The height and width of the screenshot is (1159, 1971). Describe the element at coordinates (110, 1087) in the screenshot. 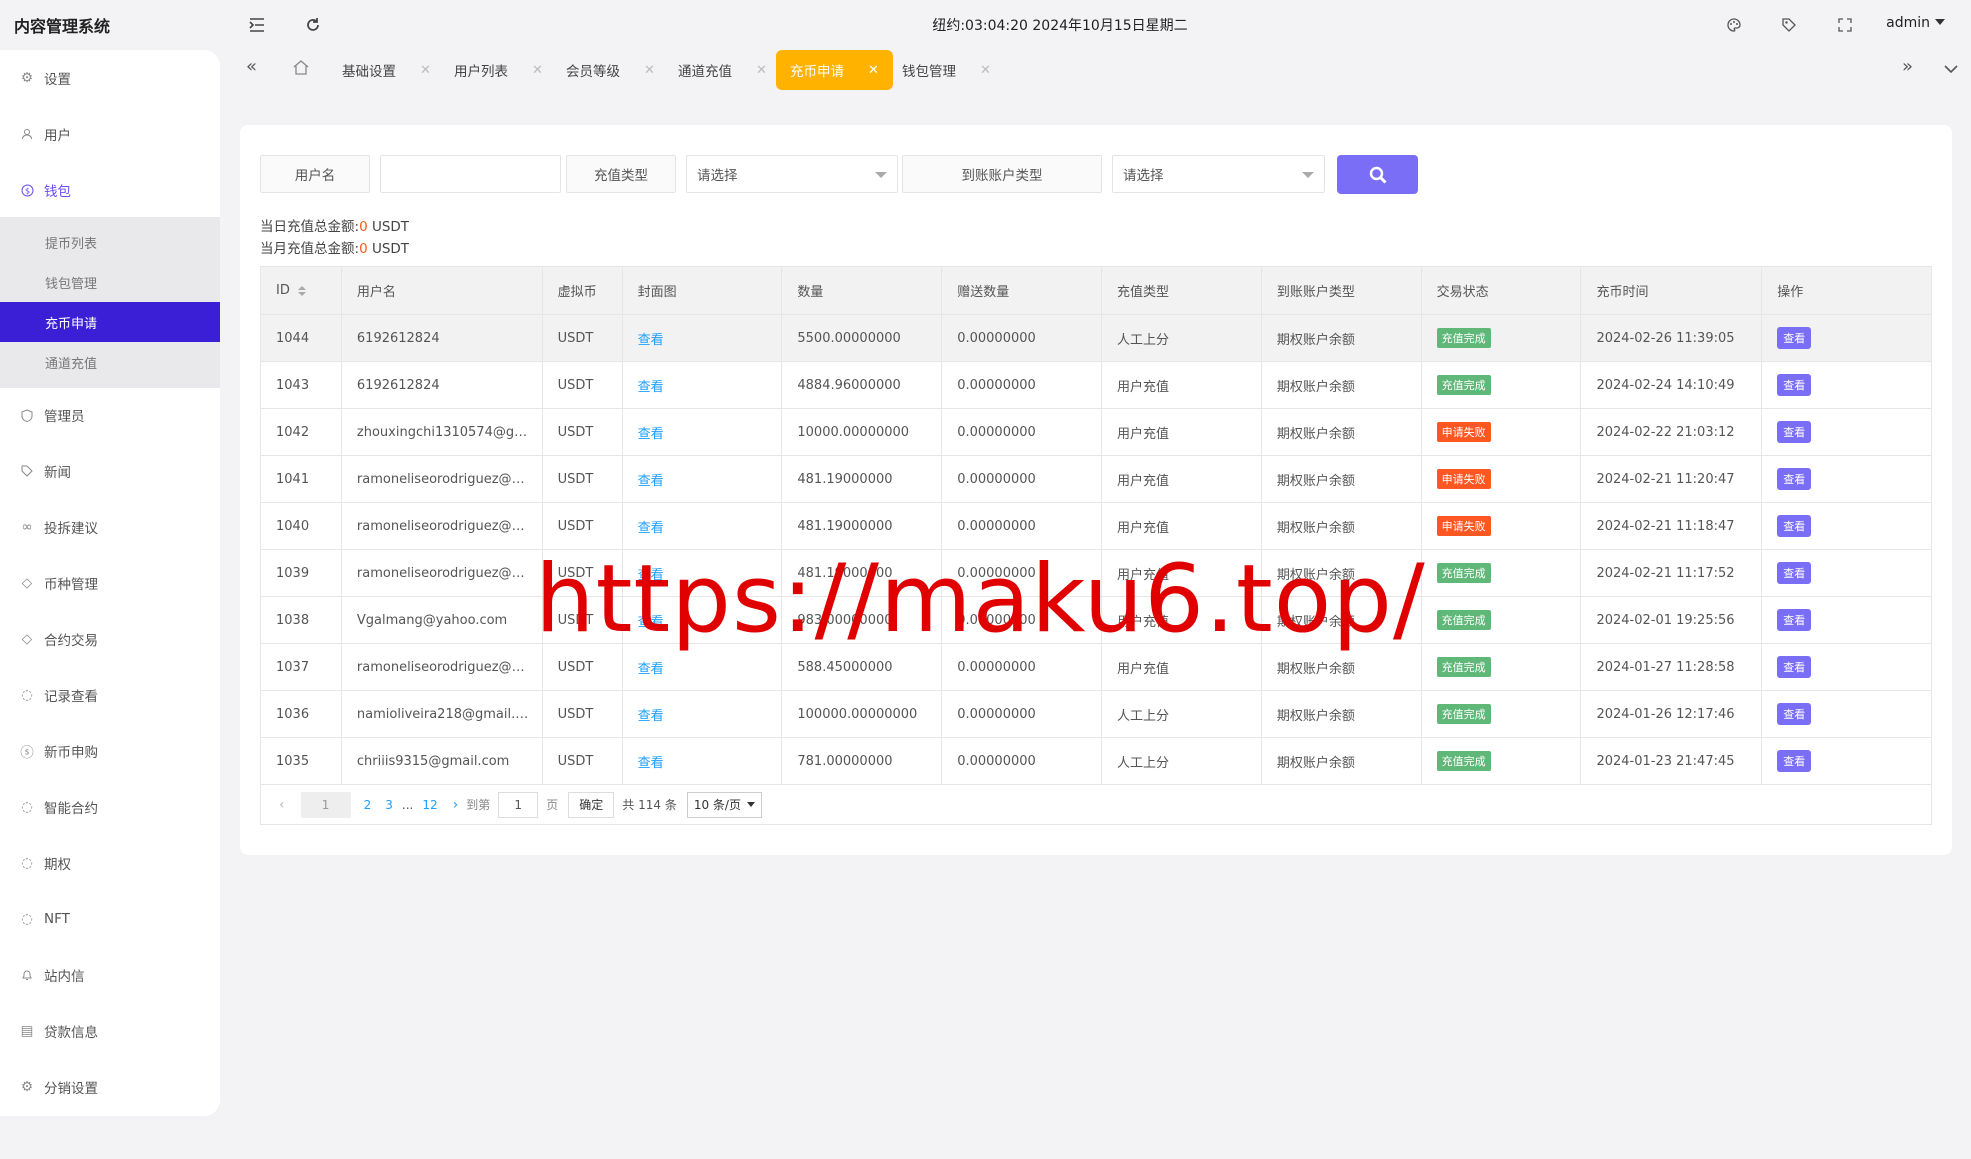

I see `sidebar-item-distribution: ⚙ 分销设置` at that location.